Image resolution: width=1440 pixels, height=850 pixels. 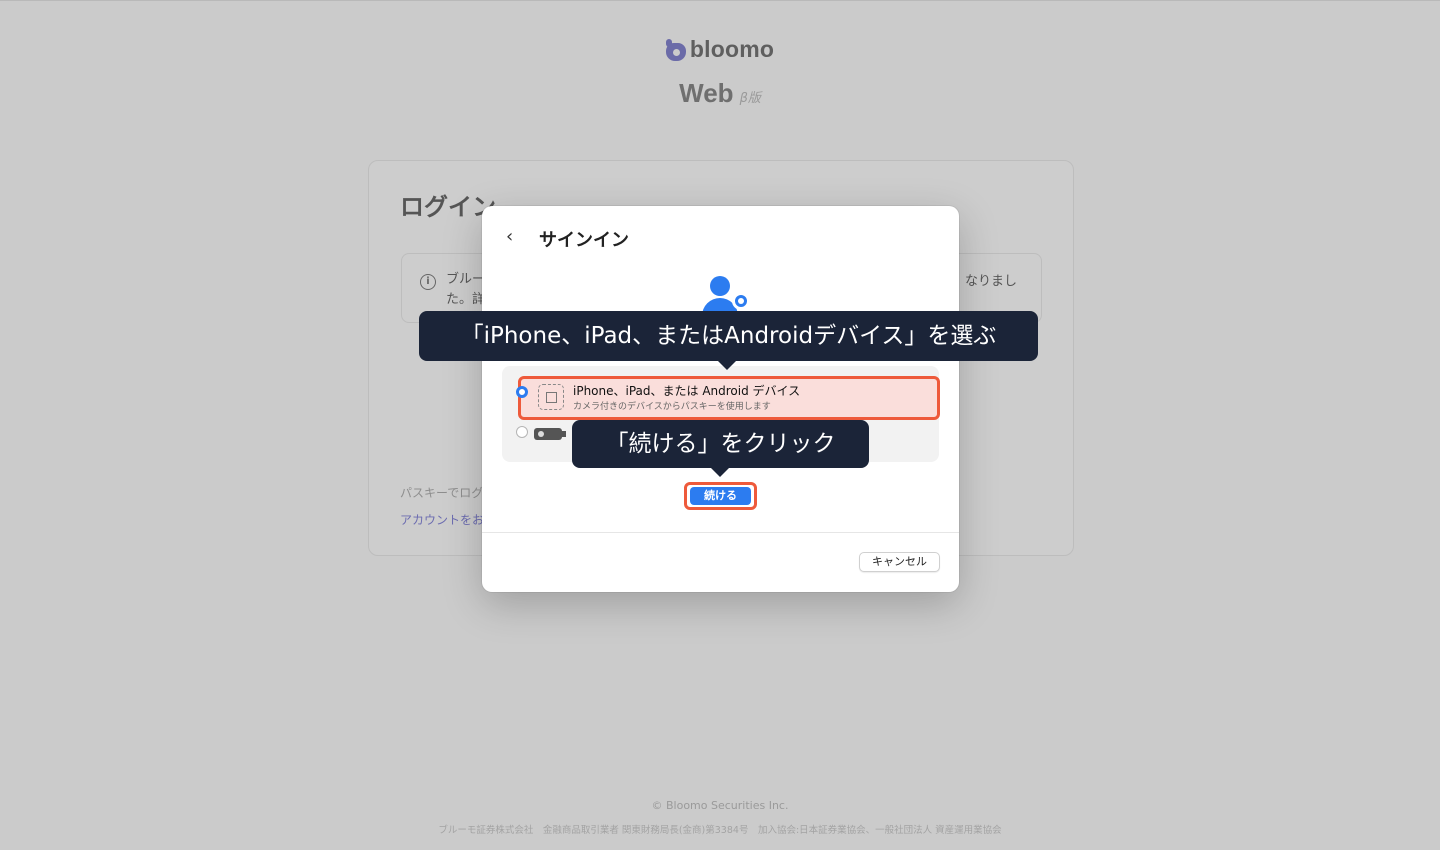 I want to click on option-mobile-sub: カメラ付きのデバイスからパスキーを使用します, so click(x=672, y=407).